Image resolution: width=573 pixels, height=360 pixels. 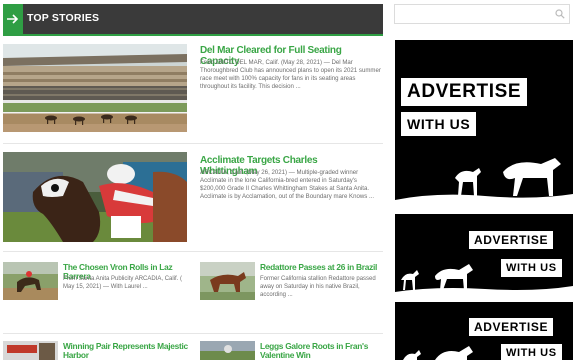 I want to click on story-5-image, so click(x=30, y=350).